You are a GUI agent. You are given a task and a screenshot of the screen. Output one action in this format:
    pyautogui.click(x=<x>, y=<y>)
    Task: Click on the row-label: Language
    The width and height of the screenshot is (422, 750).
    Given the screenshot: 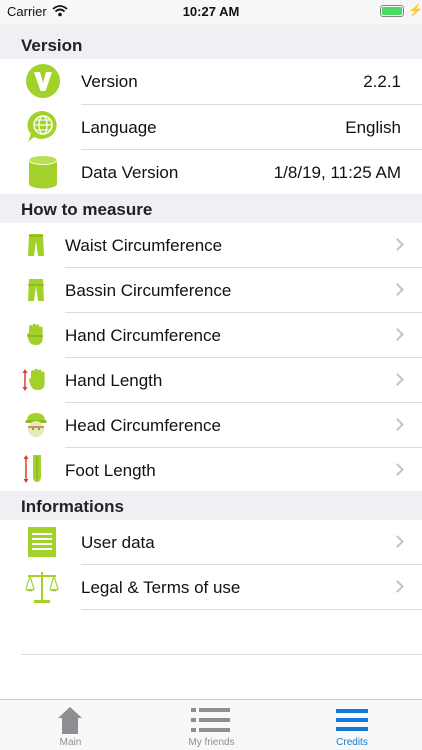 What is the action you would take?
    pyautogui.click(x=119, y=127)
    